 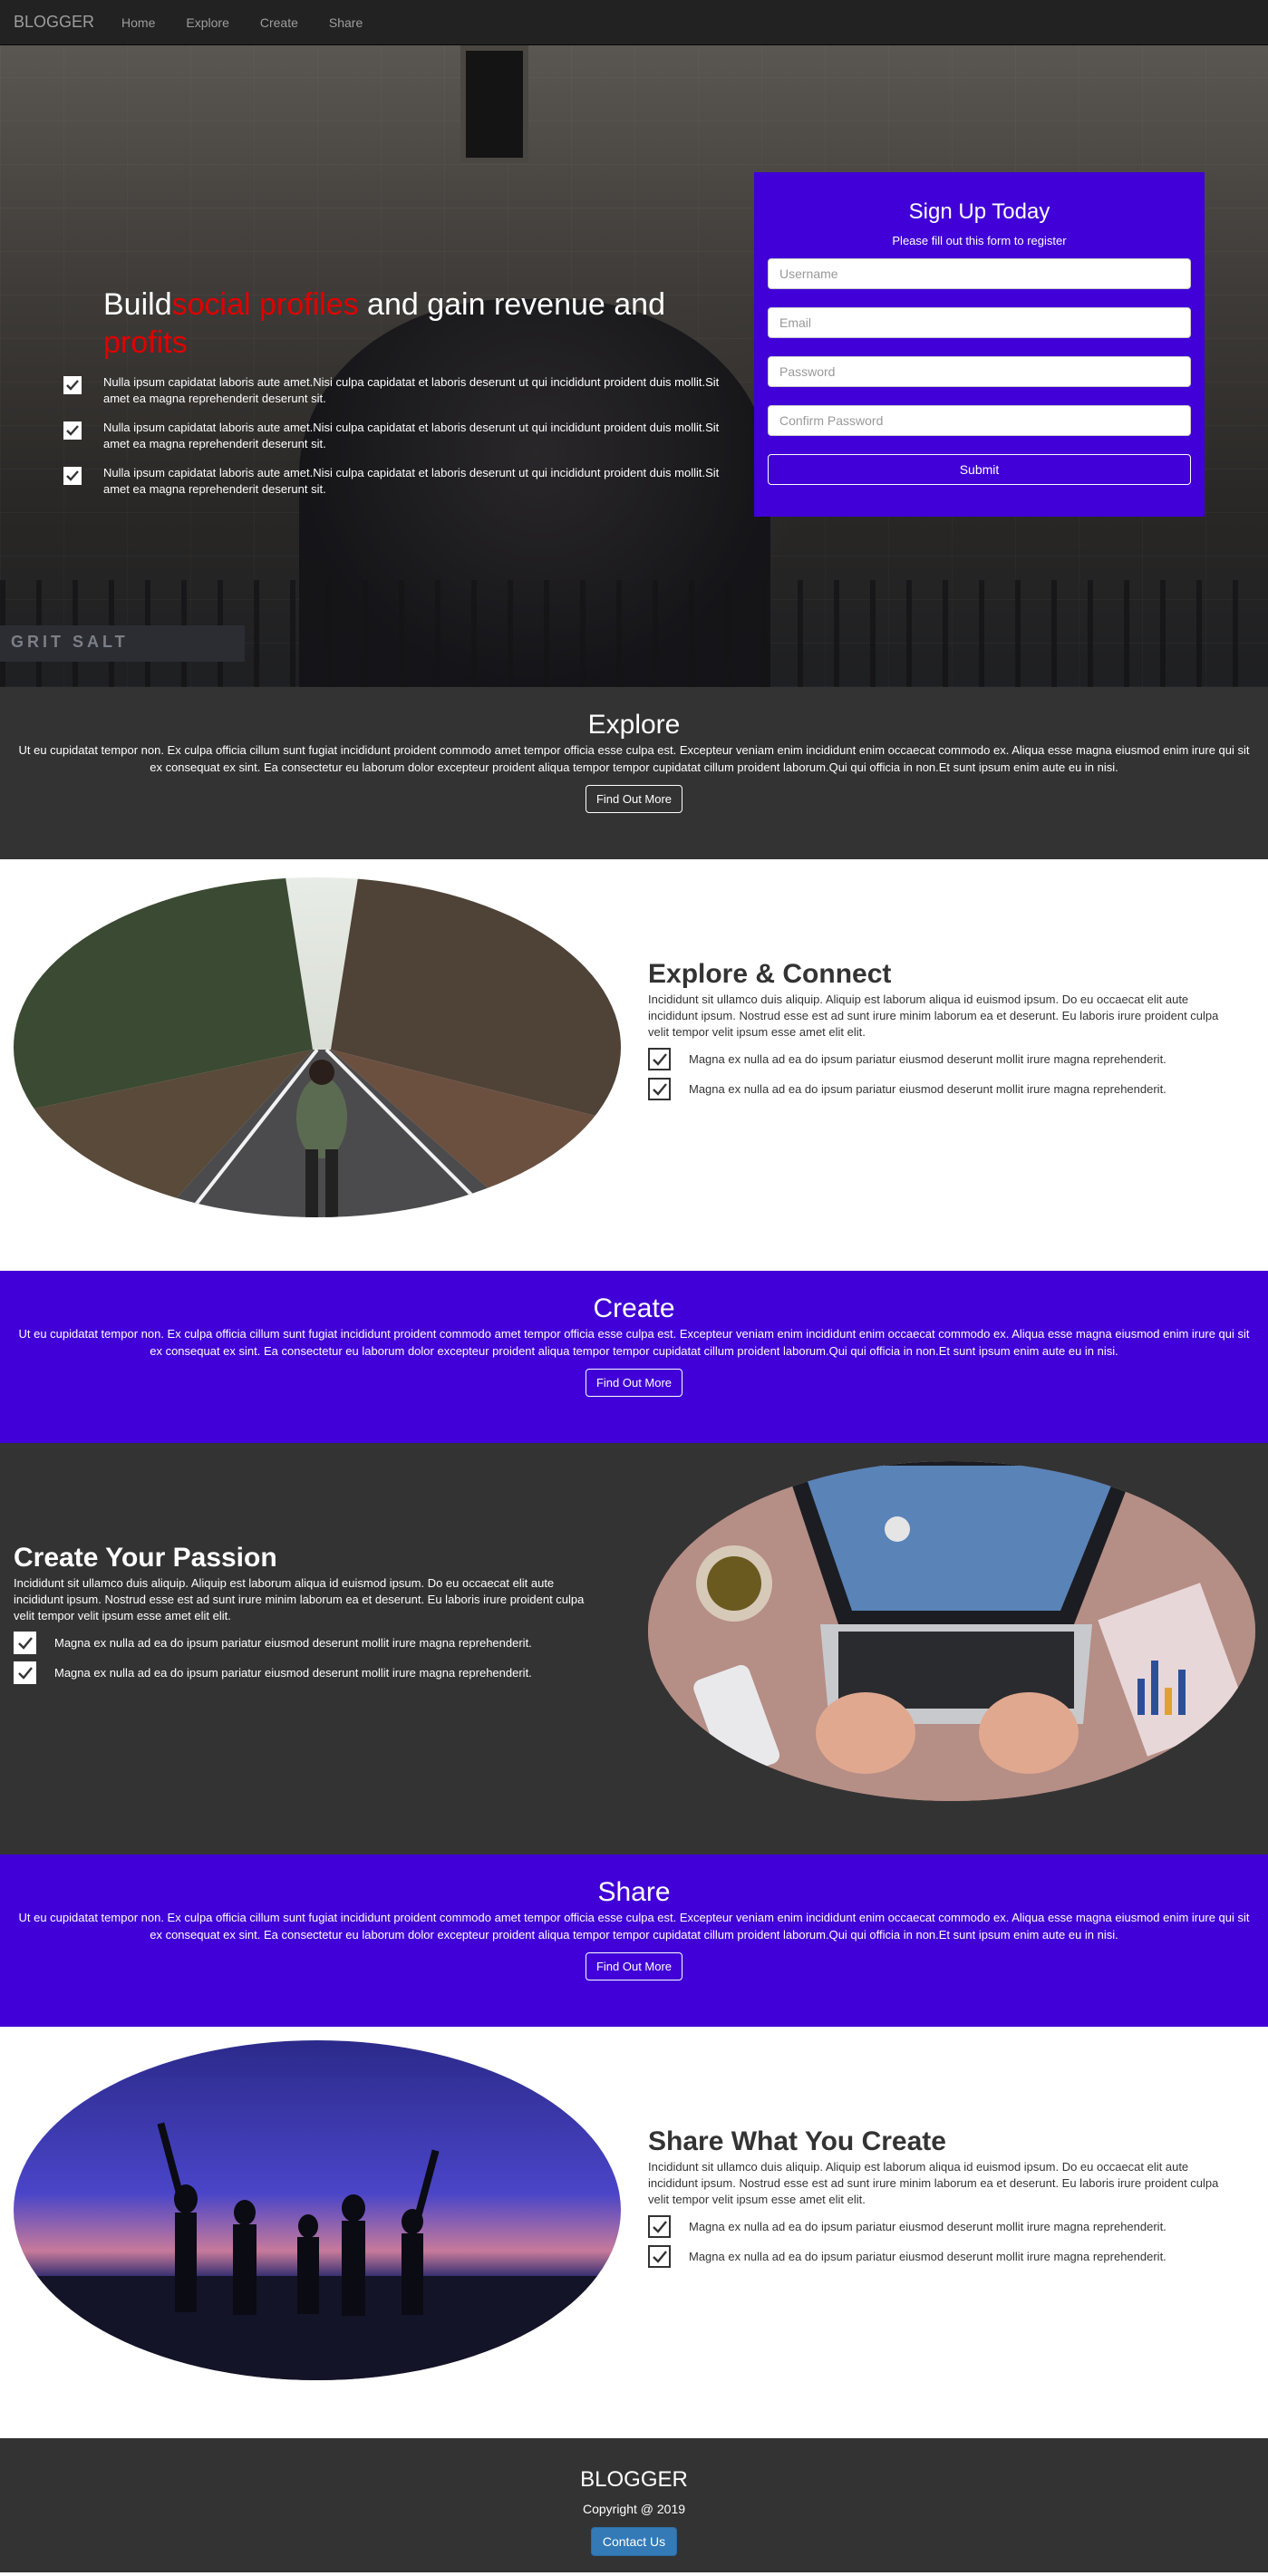 What do you see at coordinates (207, 22) in the screenshot?
I see `nav-explore: Explore` at bounding box center [207, 22].